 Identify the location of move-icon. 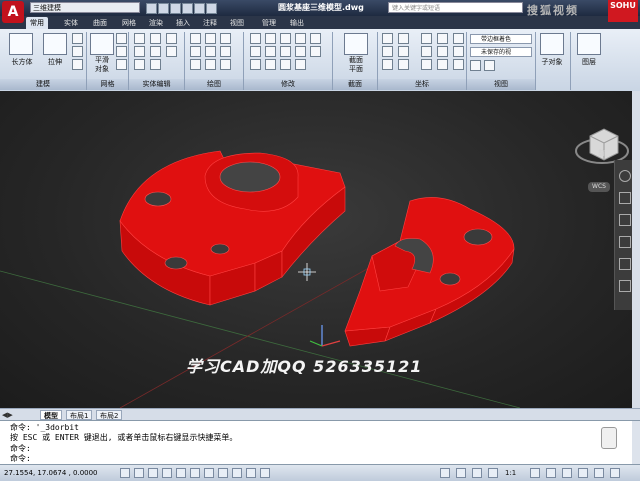
(255, 38).